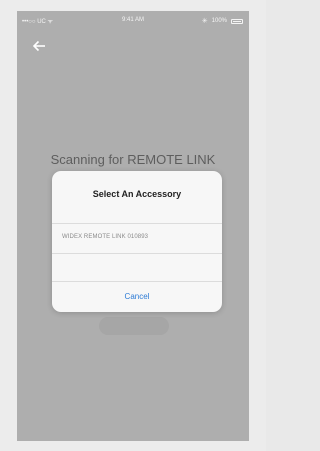  What do you see at coordinates (237, 21) in the screenshot?
I see `battery-icon` at bounding box center [237, 21].